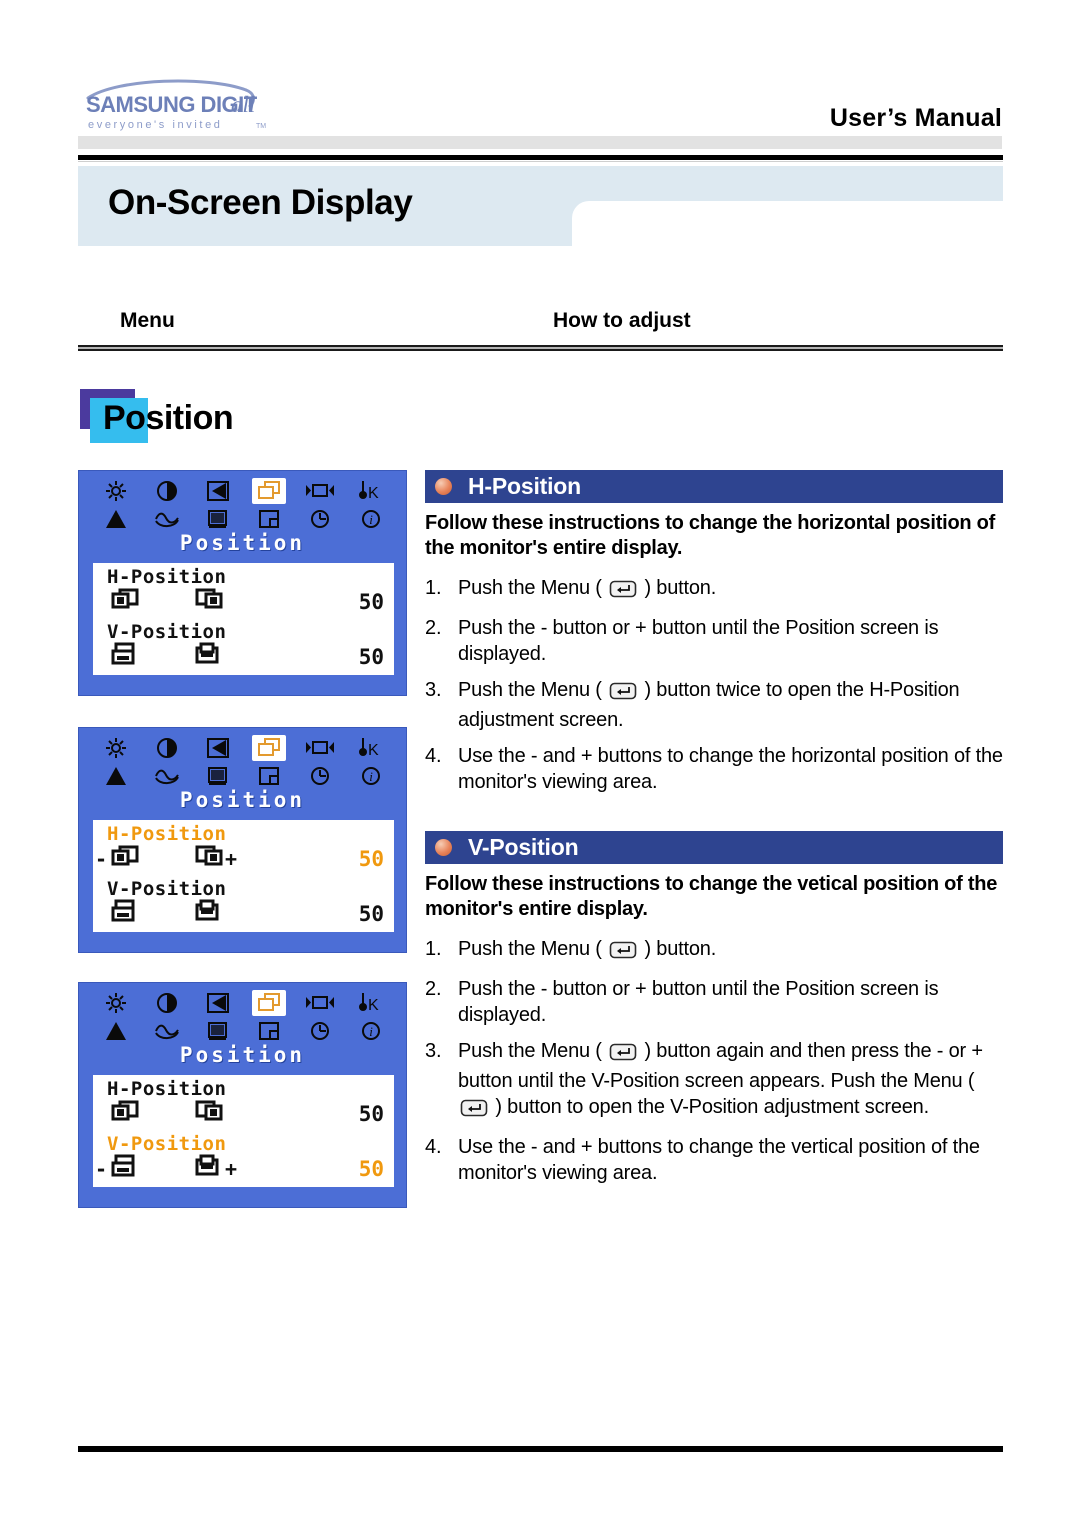 This screenshot has height=1528, width=1080. I want to click on osd-controls-v: - + 50, so click(243, 1169).